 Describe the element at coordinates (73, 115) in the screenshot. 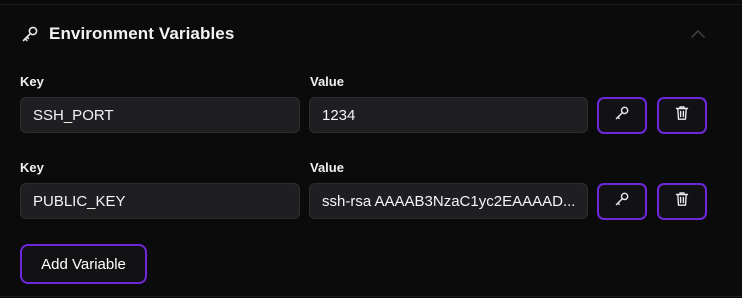

I see `key-input-value: SSH_PORT` at that location.